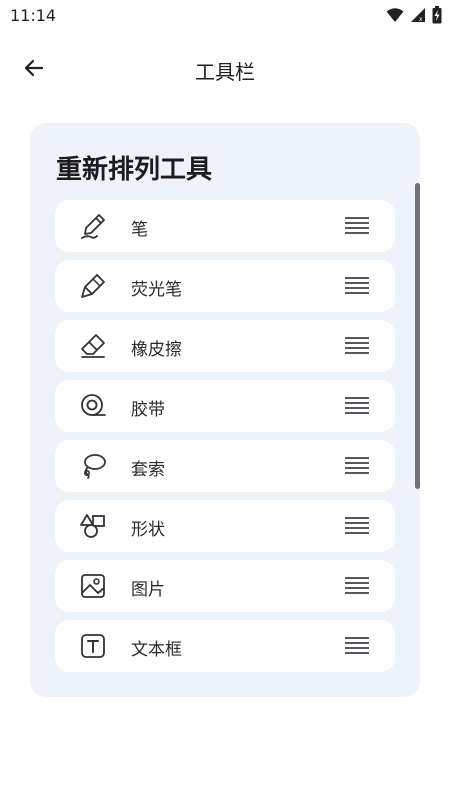 This screenshot has width=450, height=800. I want to click on card-title: 重新排列工具, so click(134, 170).